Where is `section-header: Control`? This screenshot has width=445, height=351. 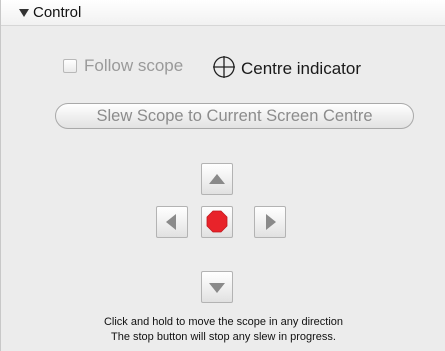 section-header: Control is located at coordinates (223, 13).